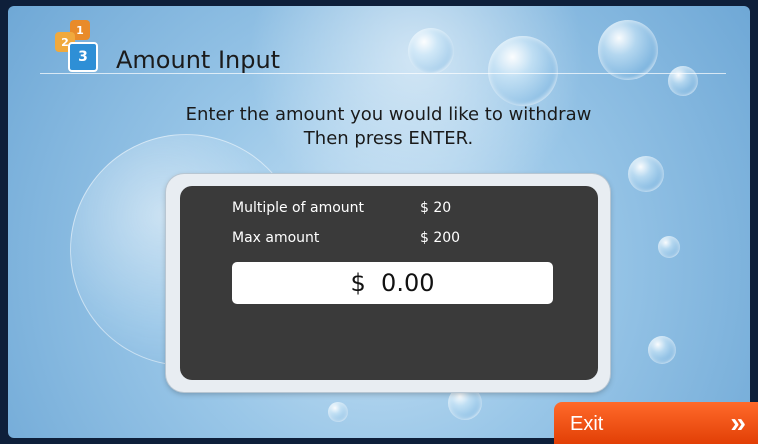 The image size is (758, 444). What do you see at coordinates (440, 238) in the screenshot?
I see `max-value: $ 200` at bounding box center [440, 238].